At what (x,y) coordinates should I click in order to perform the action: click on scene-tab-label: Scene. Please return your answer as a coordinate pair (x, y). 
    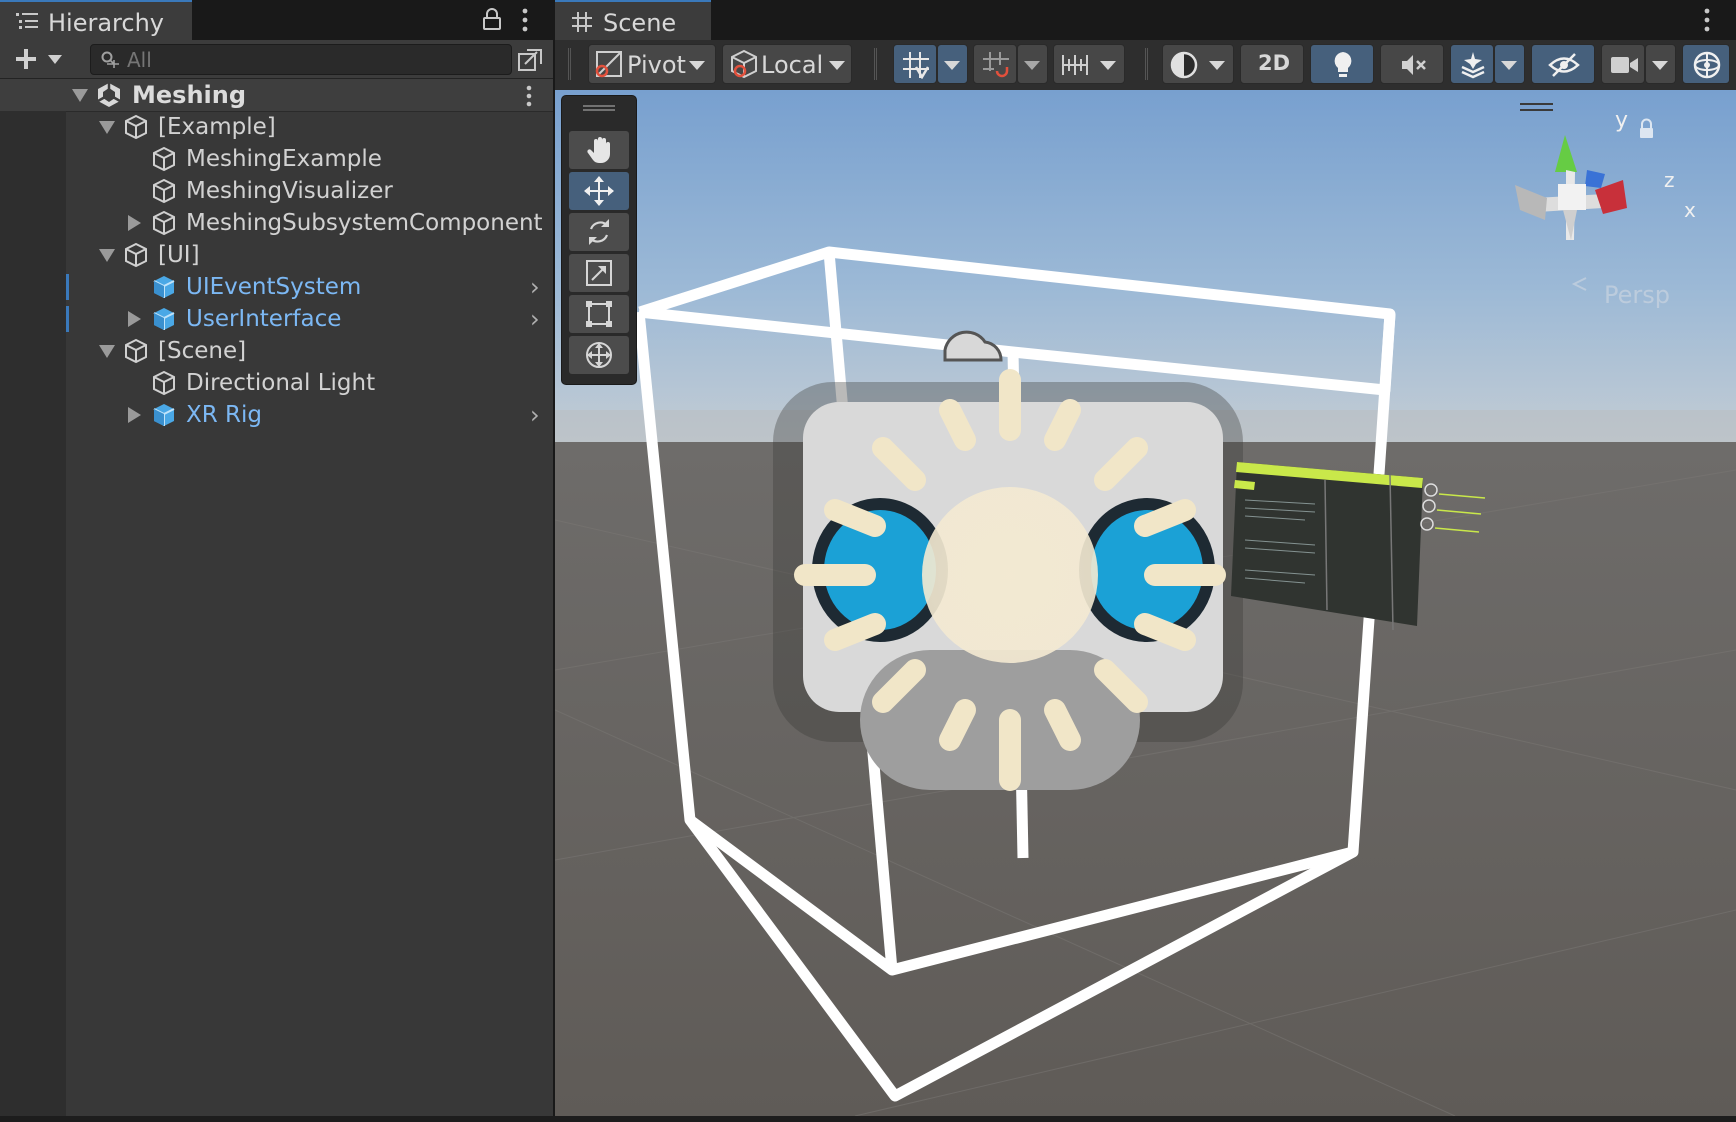
    Looking at the image, I should click on (640, 23).